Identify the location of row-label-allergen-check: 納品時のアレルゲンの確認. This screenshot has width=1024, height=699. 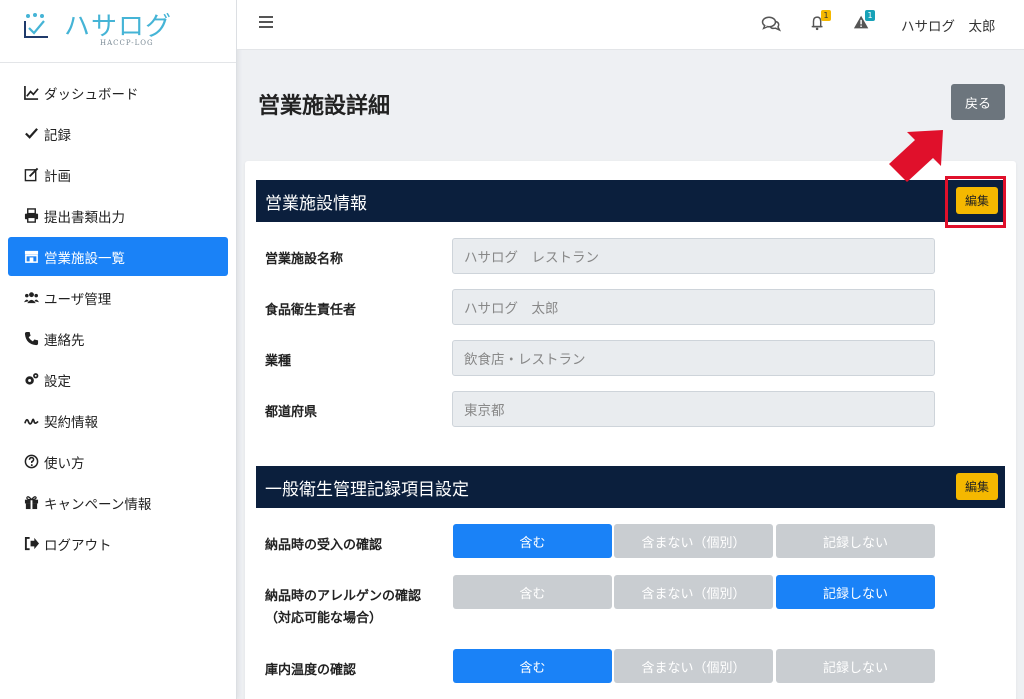
(343, 596).